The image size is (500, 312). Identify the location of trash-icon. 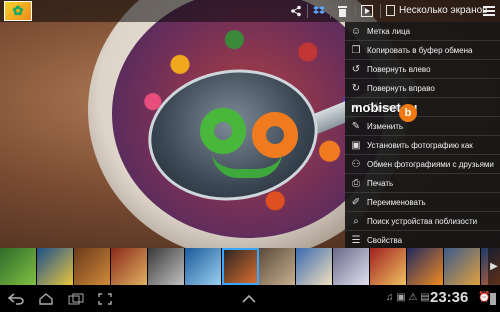
(342, 11).